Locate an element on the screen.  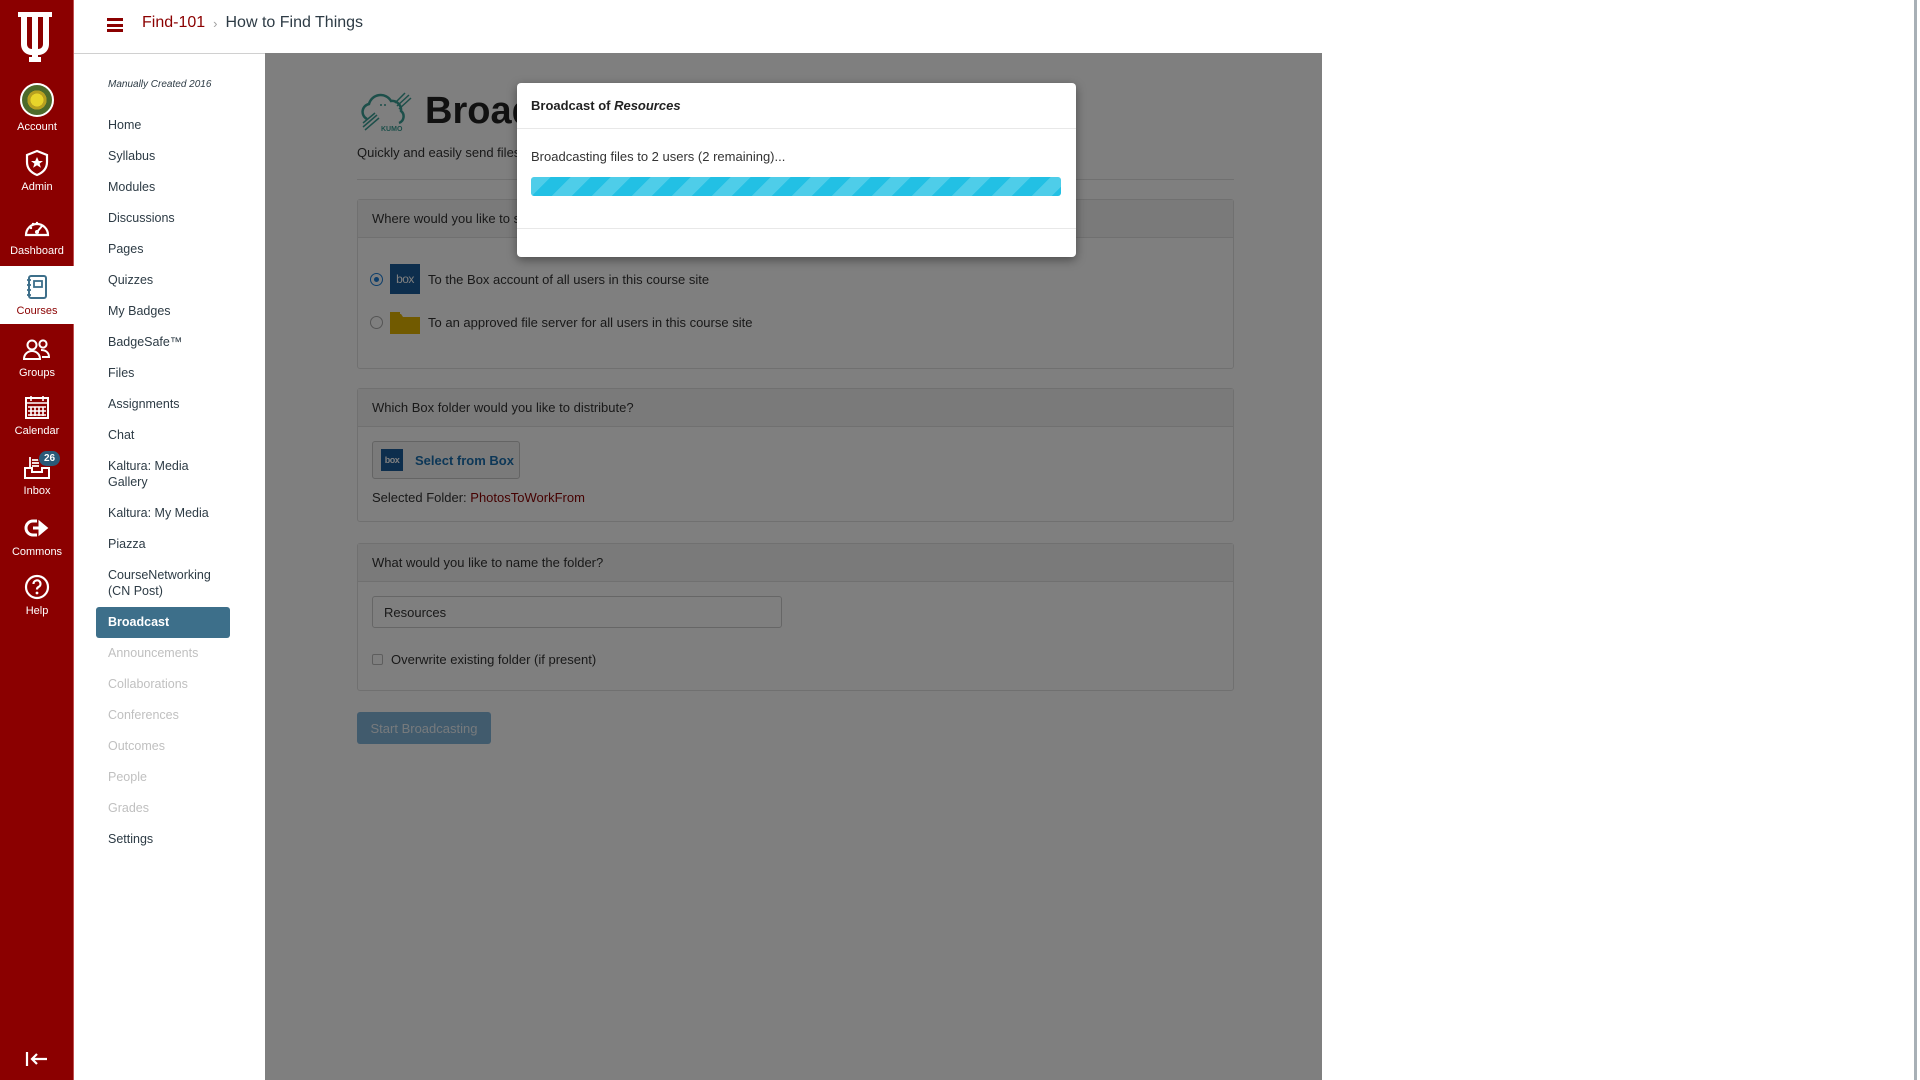
course-nav-item-piazza: Piazza is located at coordinates (163, 544).